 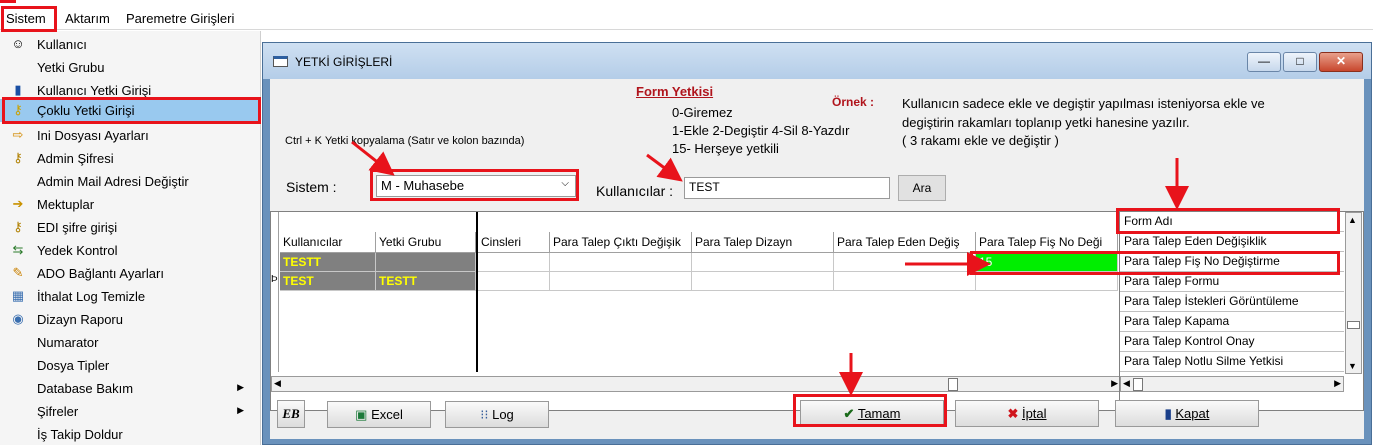 I want to click on settings-file-icon: ⇨, so click(x=18, y=134).